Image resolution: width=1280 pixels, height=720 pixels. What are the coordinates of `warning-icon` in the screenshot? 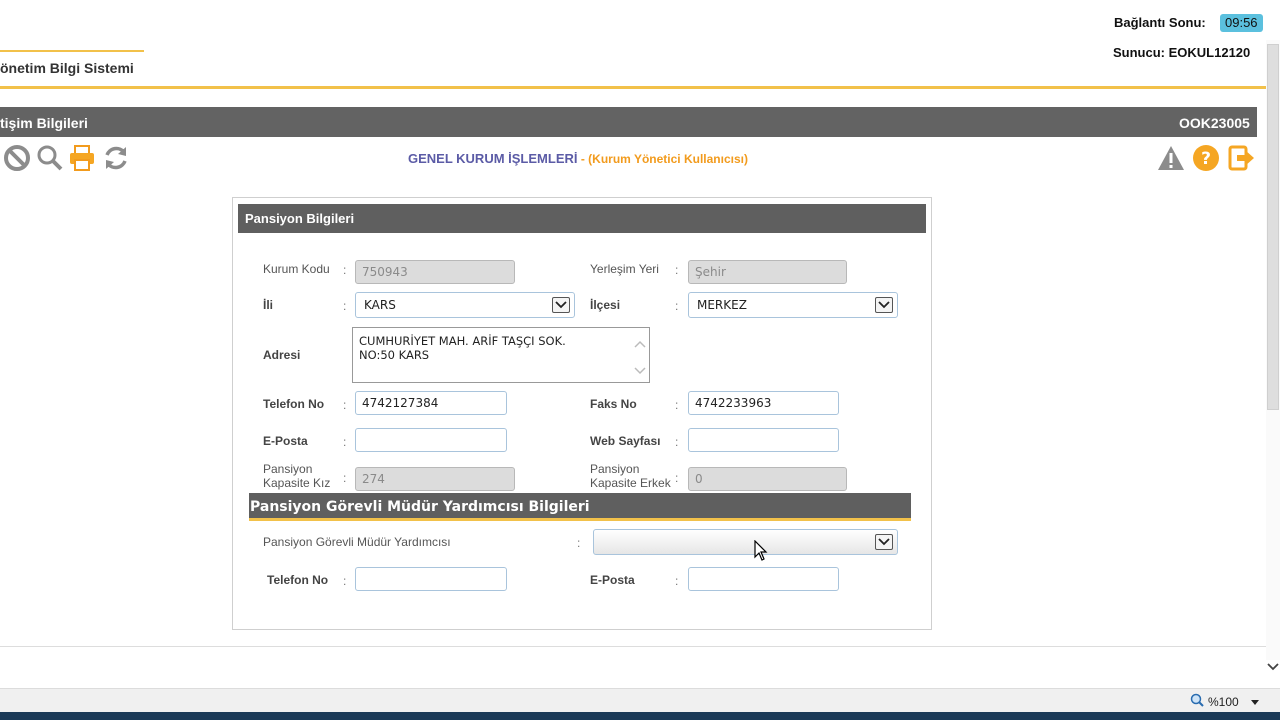 It's located at (1171, 158).